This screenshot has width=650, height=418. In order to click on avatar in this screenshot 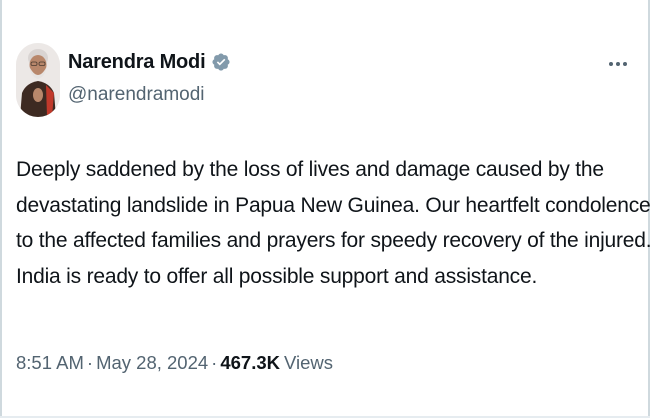, I will do `click(38, 80)`.